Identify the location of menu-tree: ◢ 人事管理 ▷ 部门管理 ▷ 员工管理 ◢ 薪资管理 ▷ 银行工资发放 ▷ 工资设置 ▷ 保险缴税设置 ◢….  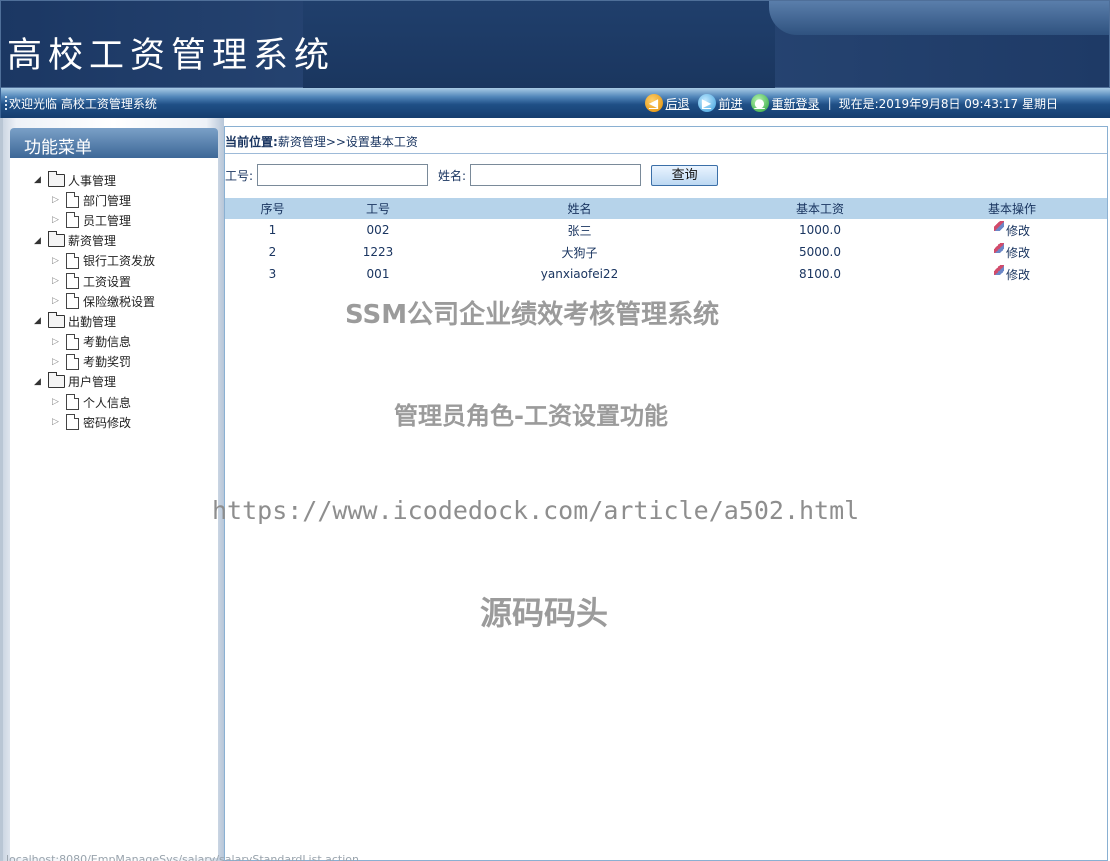
(94, 301).